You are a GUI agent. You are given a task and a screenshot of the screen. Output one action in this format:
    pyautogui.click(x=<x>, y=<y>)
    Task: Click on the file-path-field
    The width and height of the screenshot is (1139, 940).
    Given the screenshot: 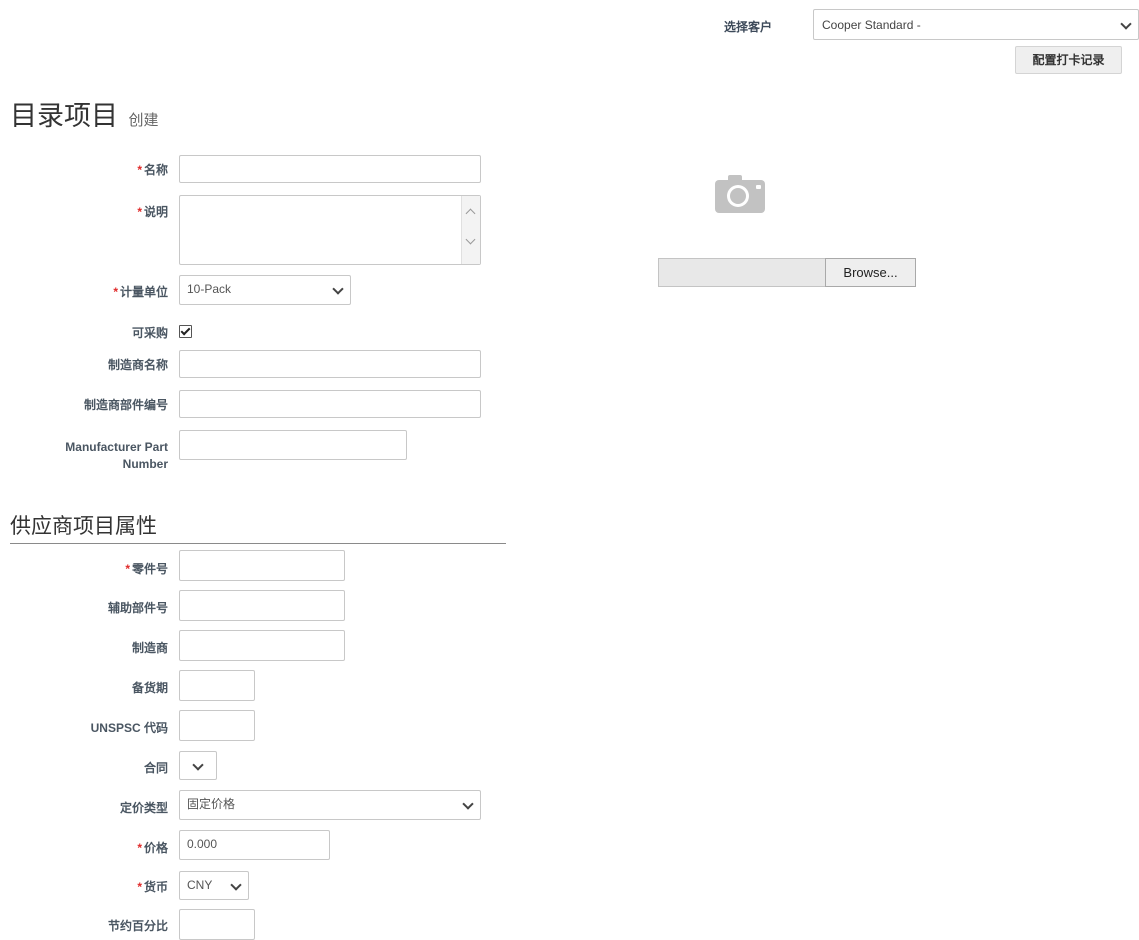 What is the action you would take?
    pyautogui.click(x=742, y=272)
    